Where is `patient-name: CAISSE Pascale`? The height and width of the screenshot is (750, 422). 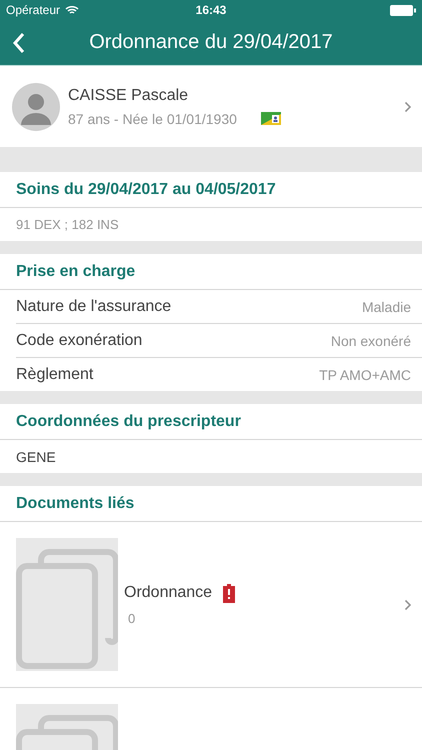 patient-name: CAISSE Pascale is located at coordinates (129, 95).